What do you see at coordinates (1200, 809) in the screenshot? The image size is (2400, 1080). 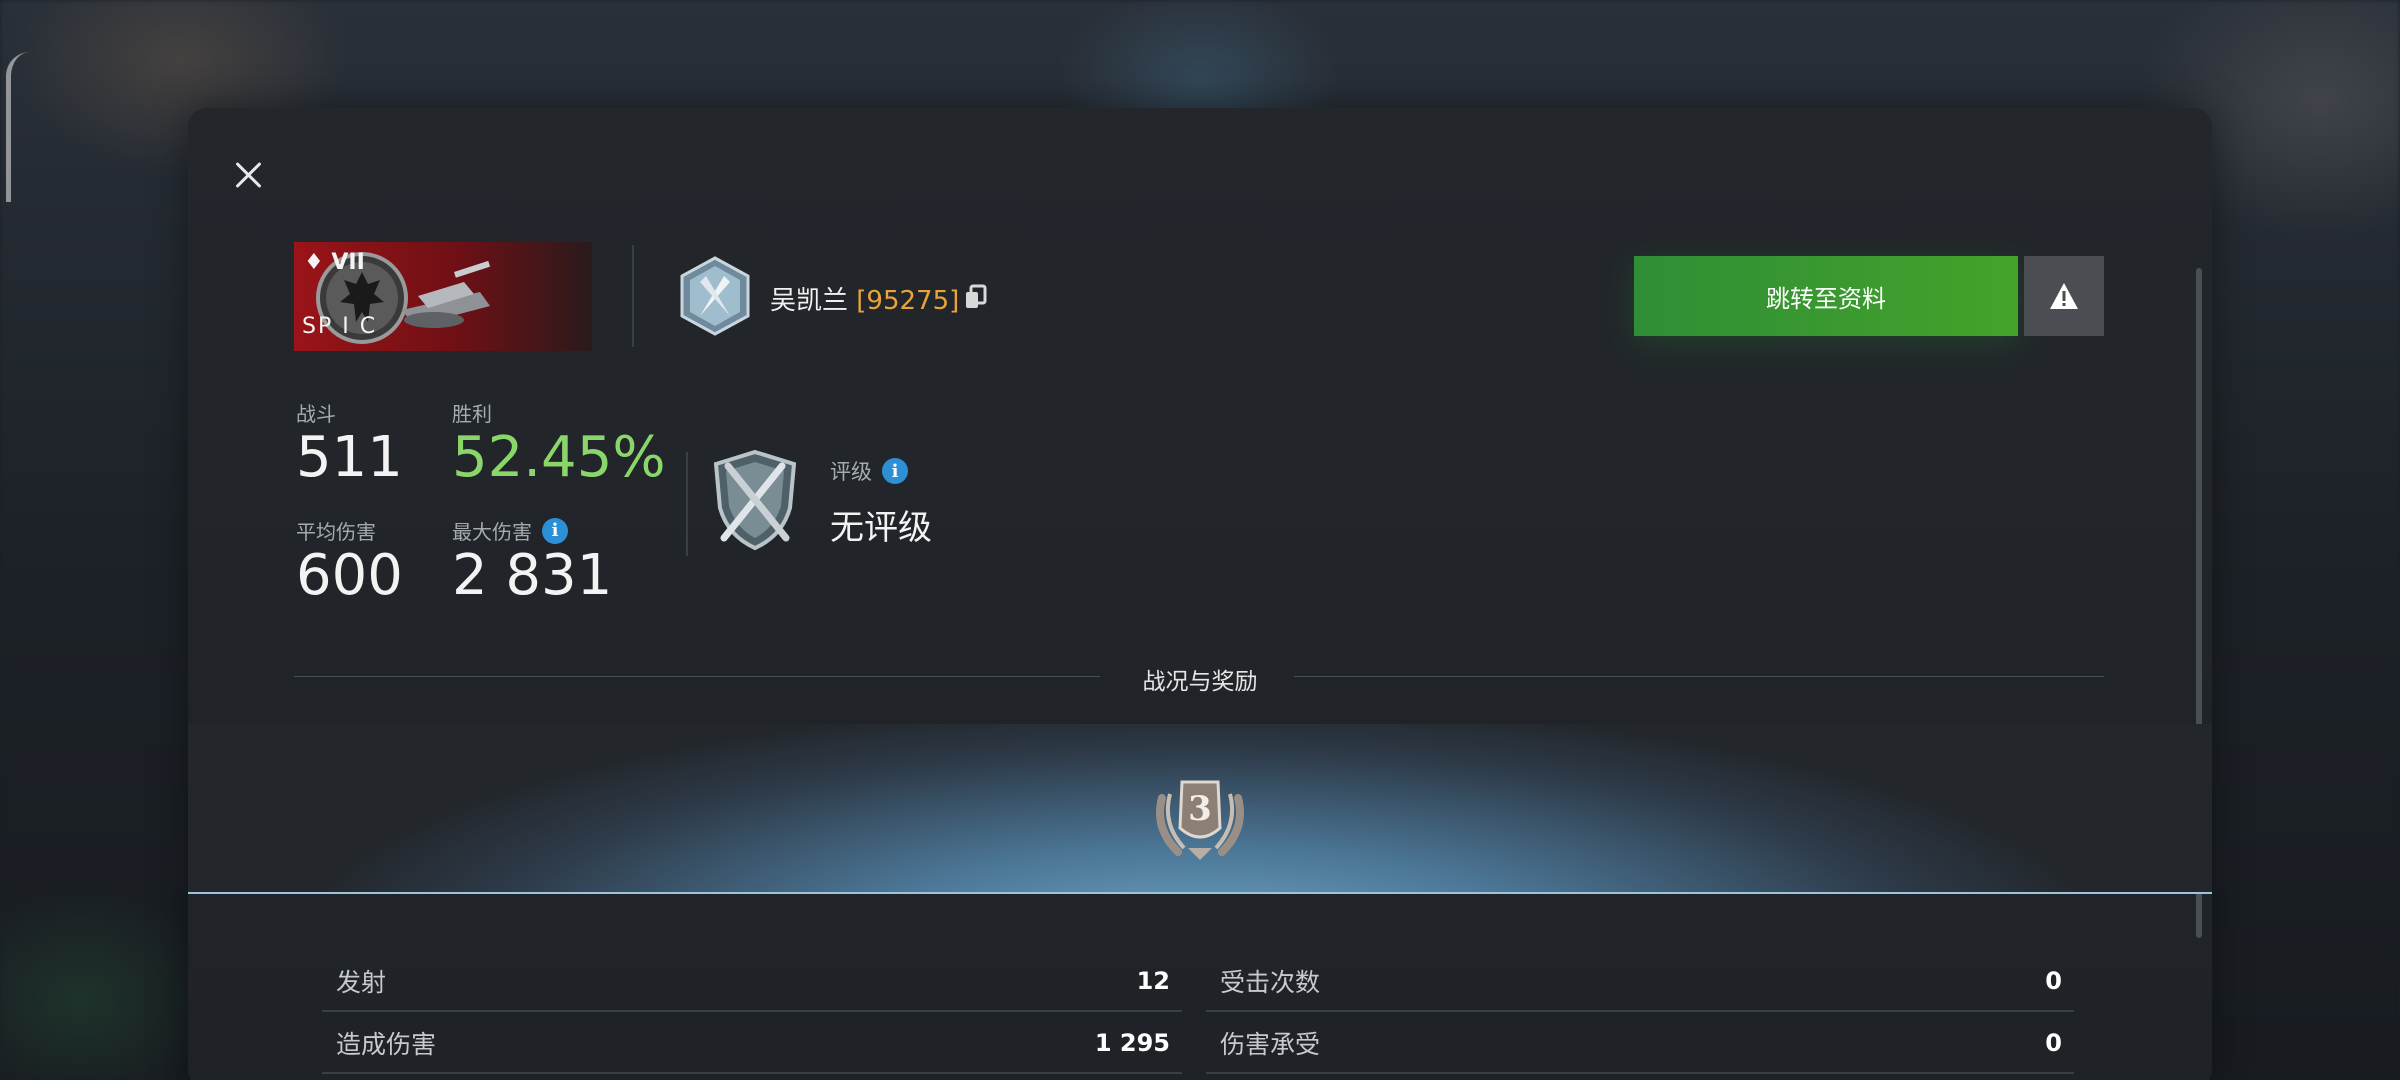 I see `medal-number: 3` at bounding box center [1200, 809].